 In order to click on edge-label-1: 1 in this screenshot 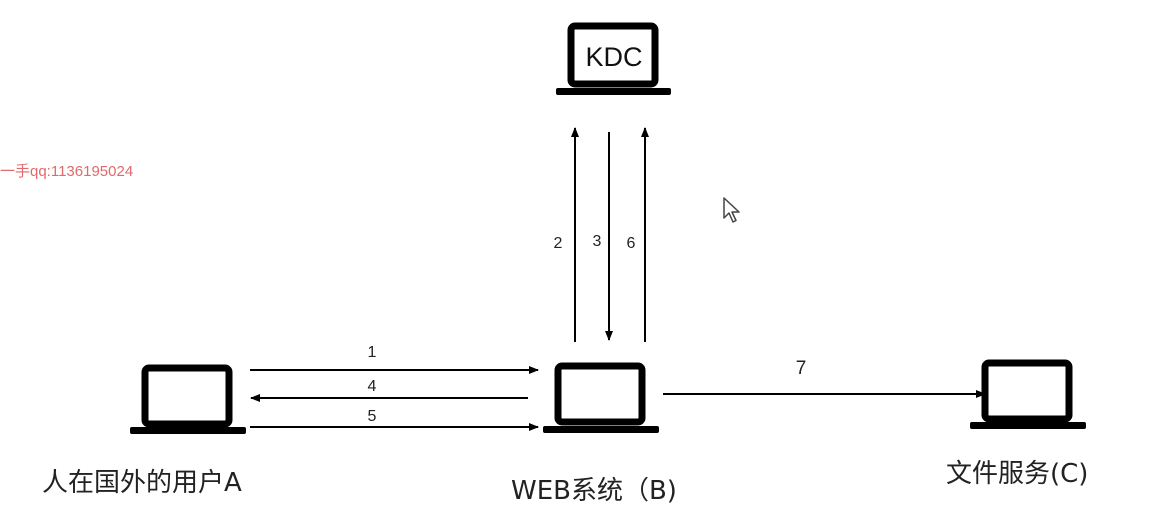, I will do `click(372, 352)`.